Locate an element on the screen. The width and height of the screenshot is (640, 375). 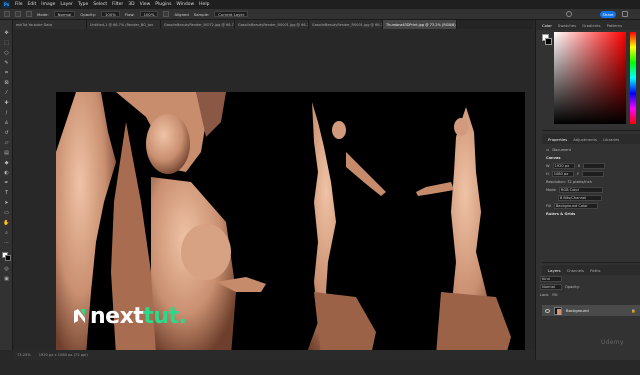
eyedropper-tool-icon: ⁄ is located at coordinates (6, 93).